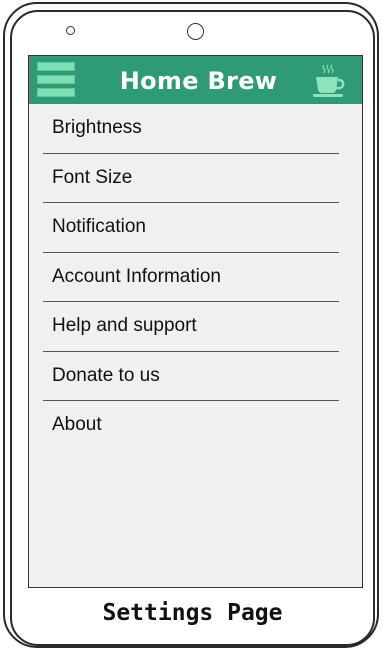 This screenshot has height=652, width=385. Describe the element at coordinates (195, 31) in the screenshot. I see `front-camera` at that location.